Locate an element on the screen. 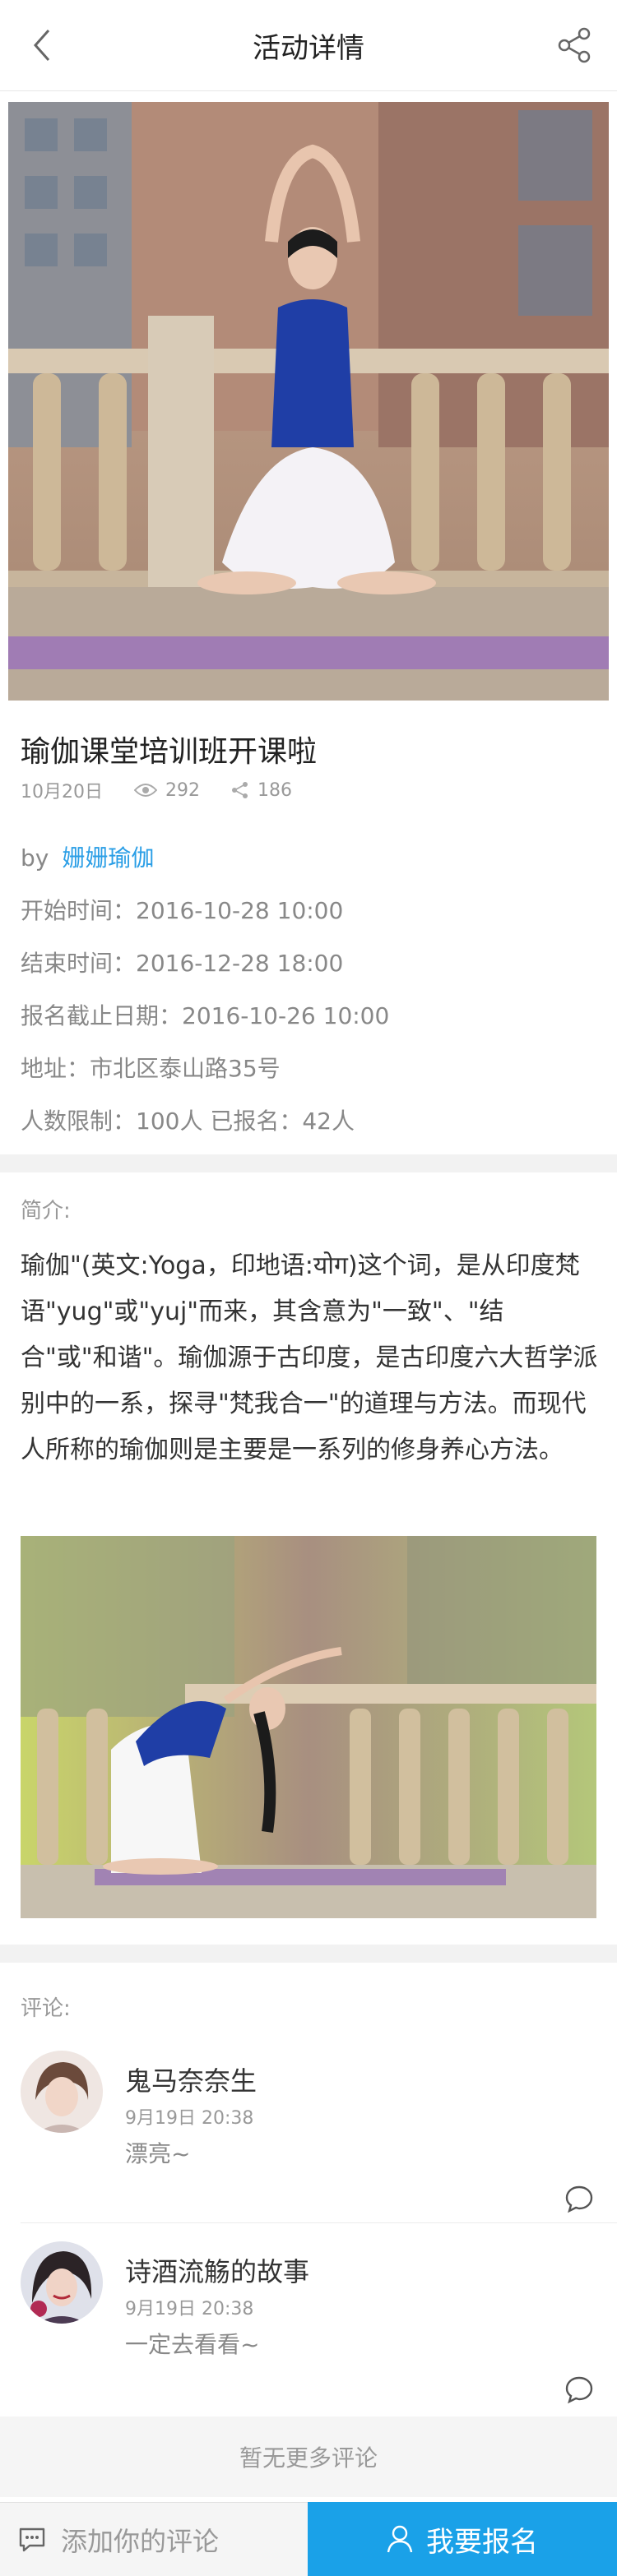  person-icon is located at coordinates (400, 2539).